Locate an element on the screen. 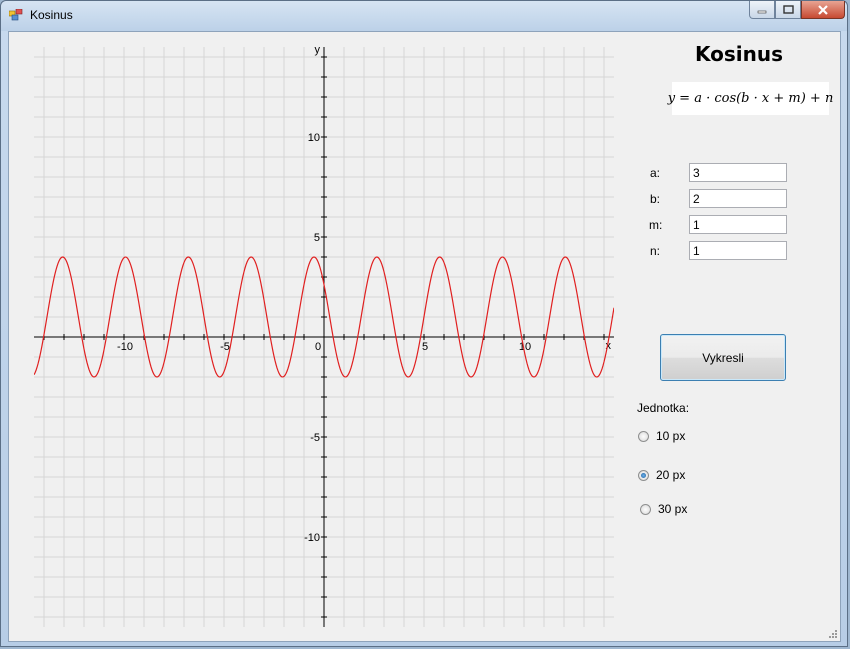 This screenshot has width=850, height=649. minimize-button is located at coordinates (762, 10).